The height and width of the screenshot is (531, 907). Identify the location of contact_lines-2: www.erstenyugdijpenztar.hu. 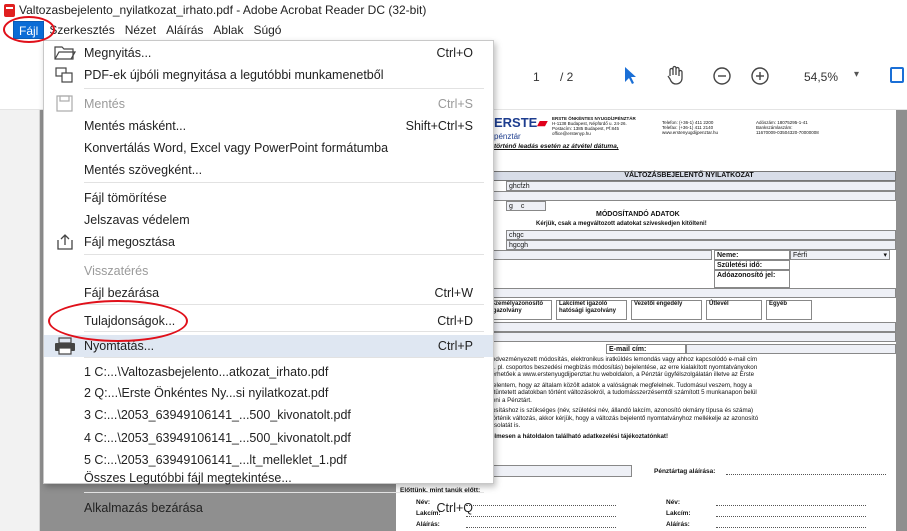
(690, 132).